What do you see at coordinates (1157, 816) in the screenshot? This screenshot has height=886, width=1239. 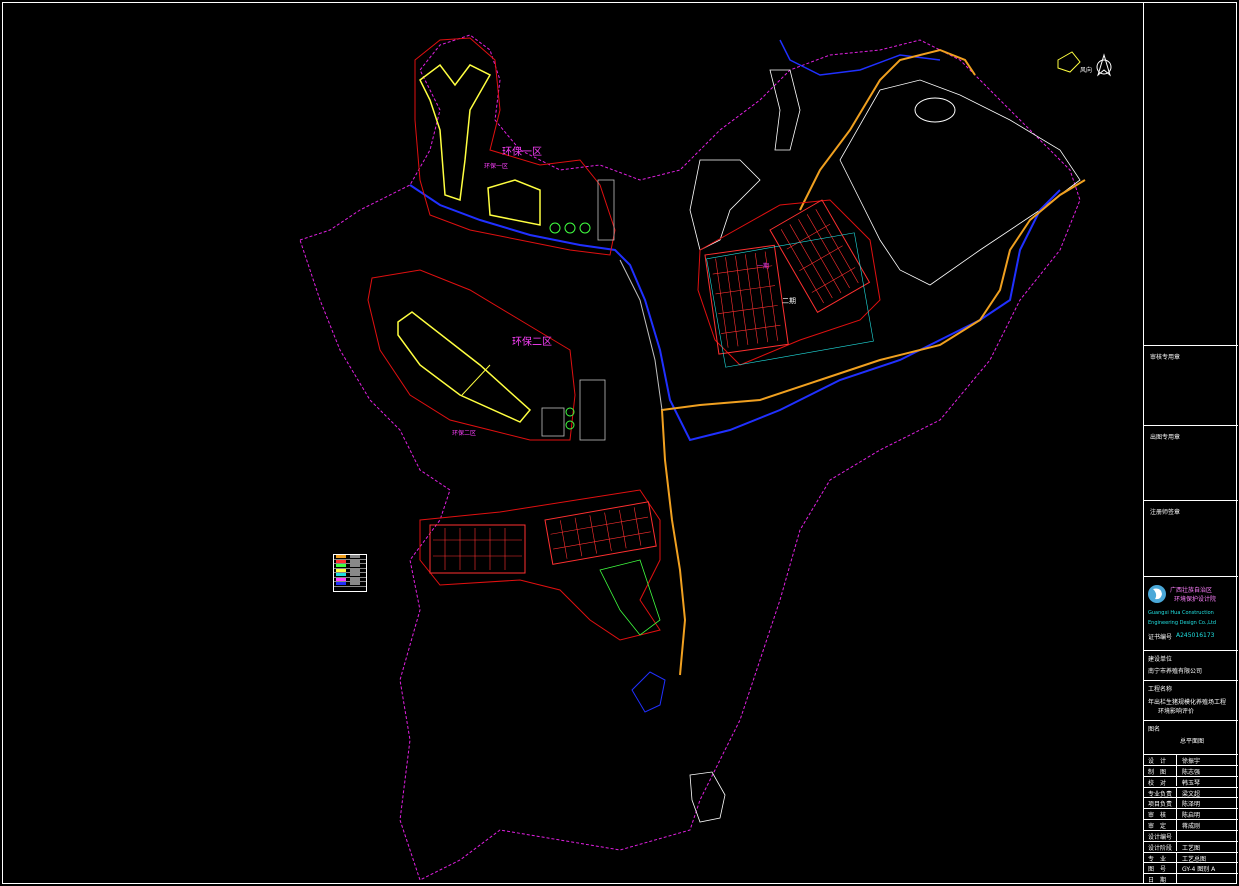 I see `tb-row-role: 审 核` at bounding box center [1157, 816].